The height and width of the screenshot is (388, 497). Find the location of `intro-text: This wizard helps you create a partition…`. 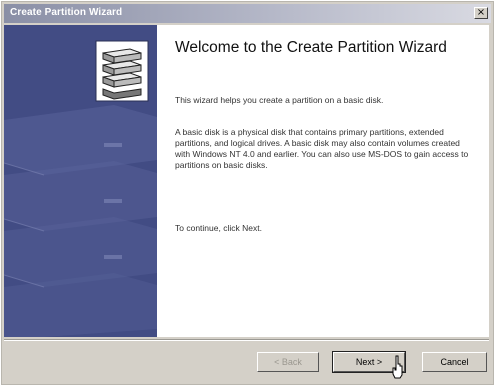

intro-text: This wizard helps you create a partition… is located at coordinates (279, 100).